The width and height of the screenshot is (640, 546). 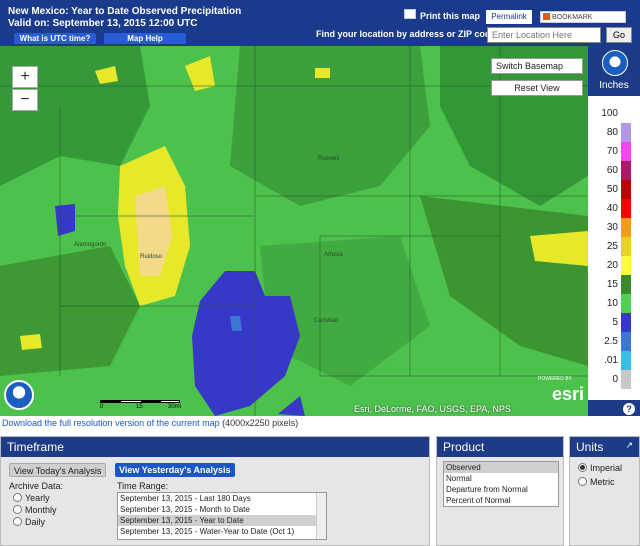 I want to click on legend-row: 2.5, so click(x=614, y=341).